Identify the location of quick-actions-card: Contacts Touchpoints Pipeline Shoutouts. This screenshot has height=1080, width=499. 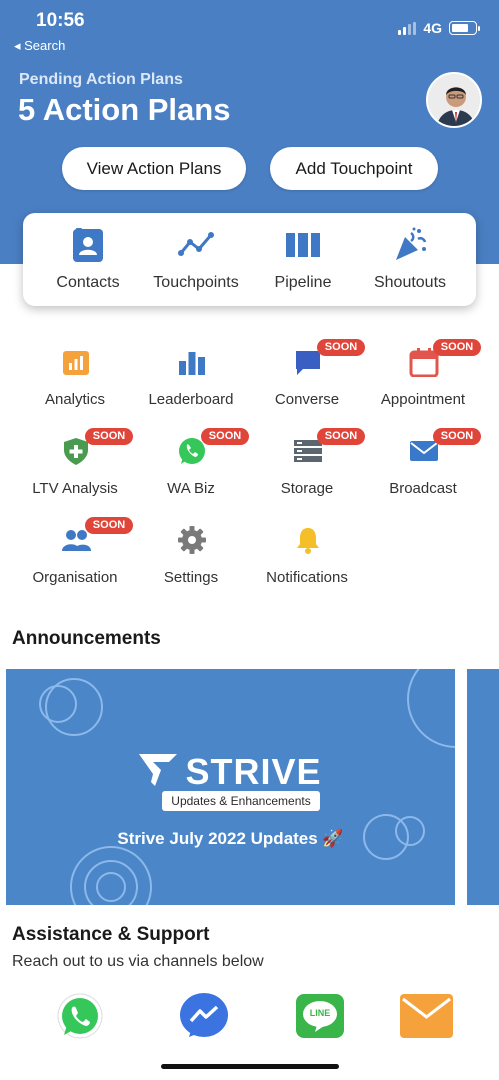
(249, 259).